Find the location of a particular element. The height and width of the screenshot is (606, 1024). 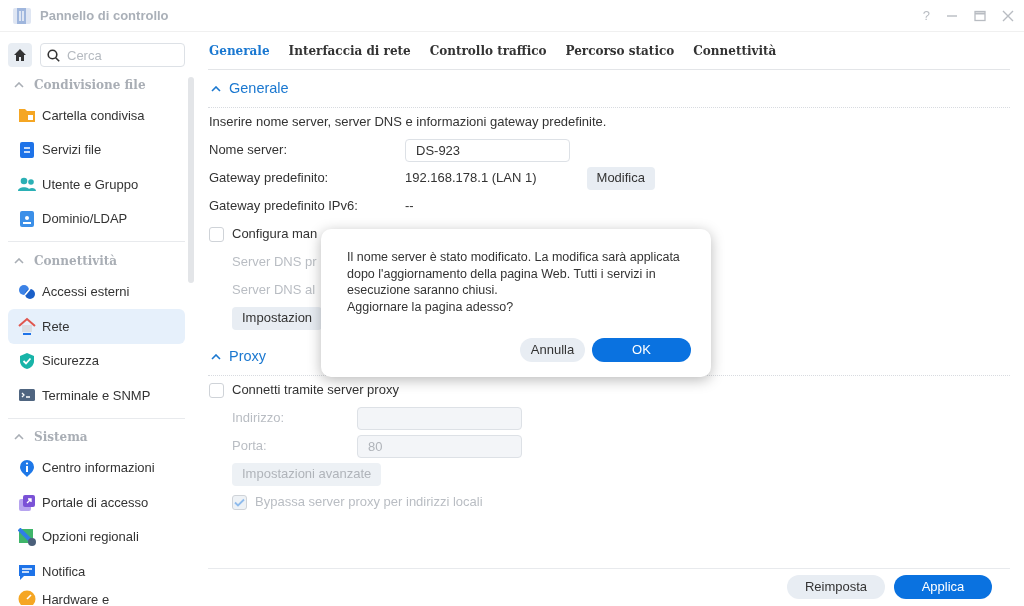

group-heading: Connettività is located at coordinates (76, 261).